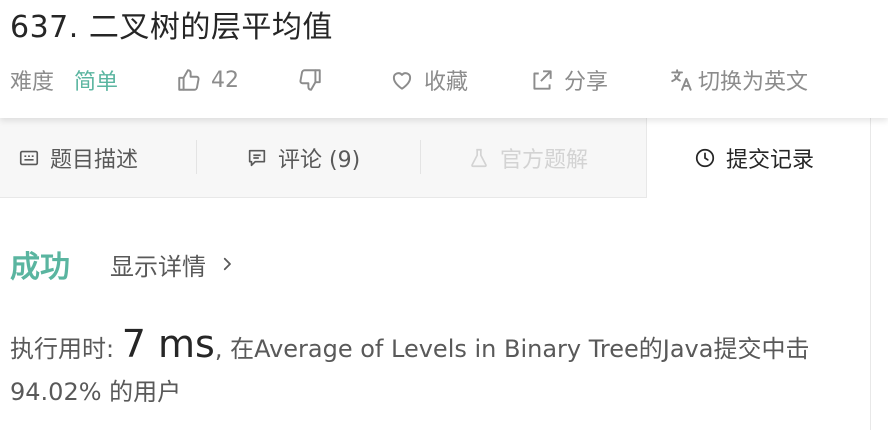  I want to click on tab-solution-label: 官方题解, so click(544, 160).